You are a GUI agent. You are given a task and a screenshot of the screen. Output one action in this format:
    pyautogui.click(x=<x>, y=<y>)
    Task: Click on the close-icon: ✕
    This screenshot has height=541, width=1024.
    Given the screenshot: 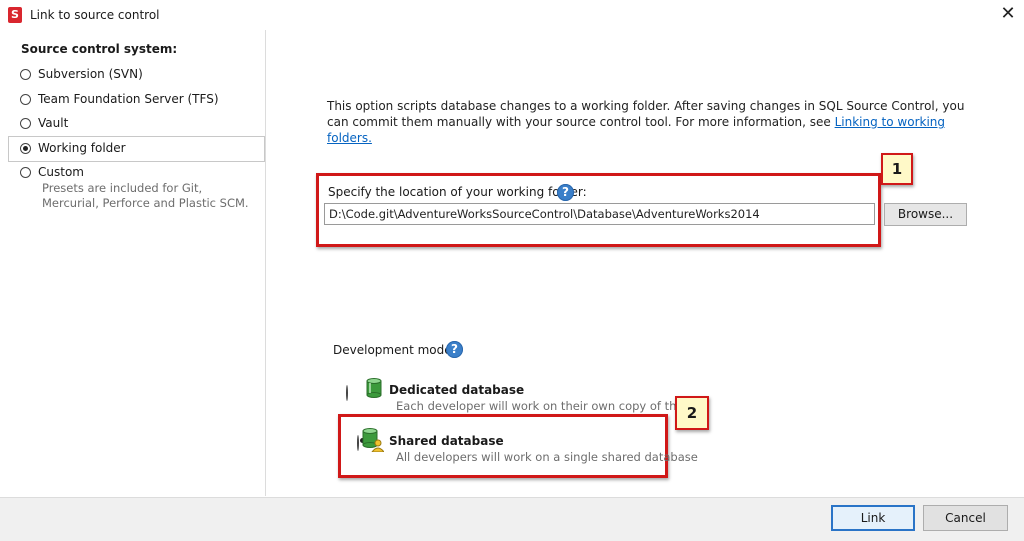 What is the action you would take?
    pyautogui.click(x=1008, y=14)
    